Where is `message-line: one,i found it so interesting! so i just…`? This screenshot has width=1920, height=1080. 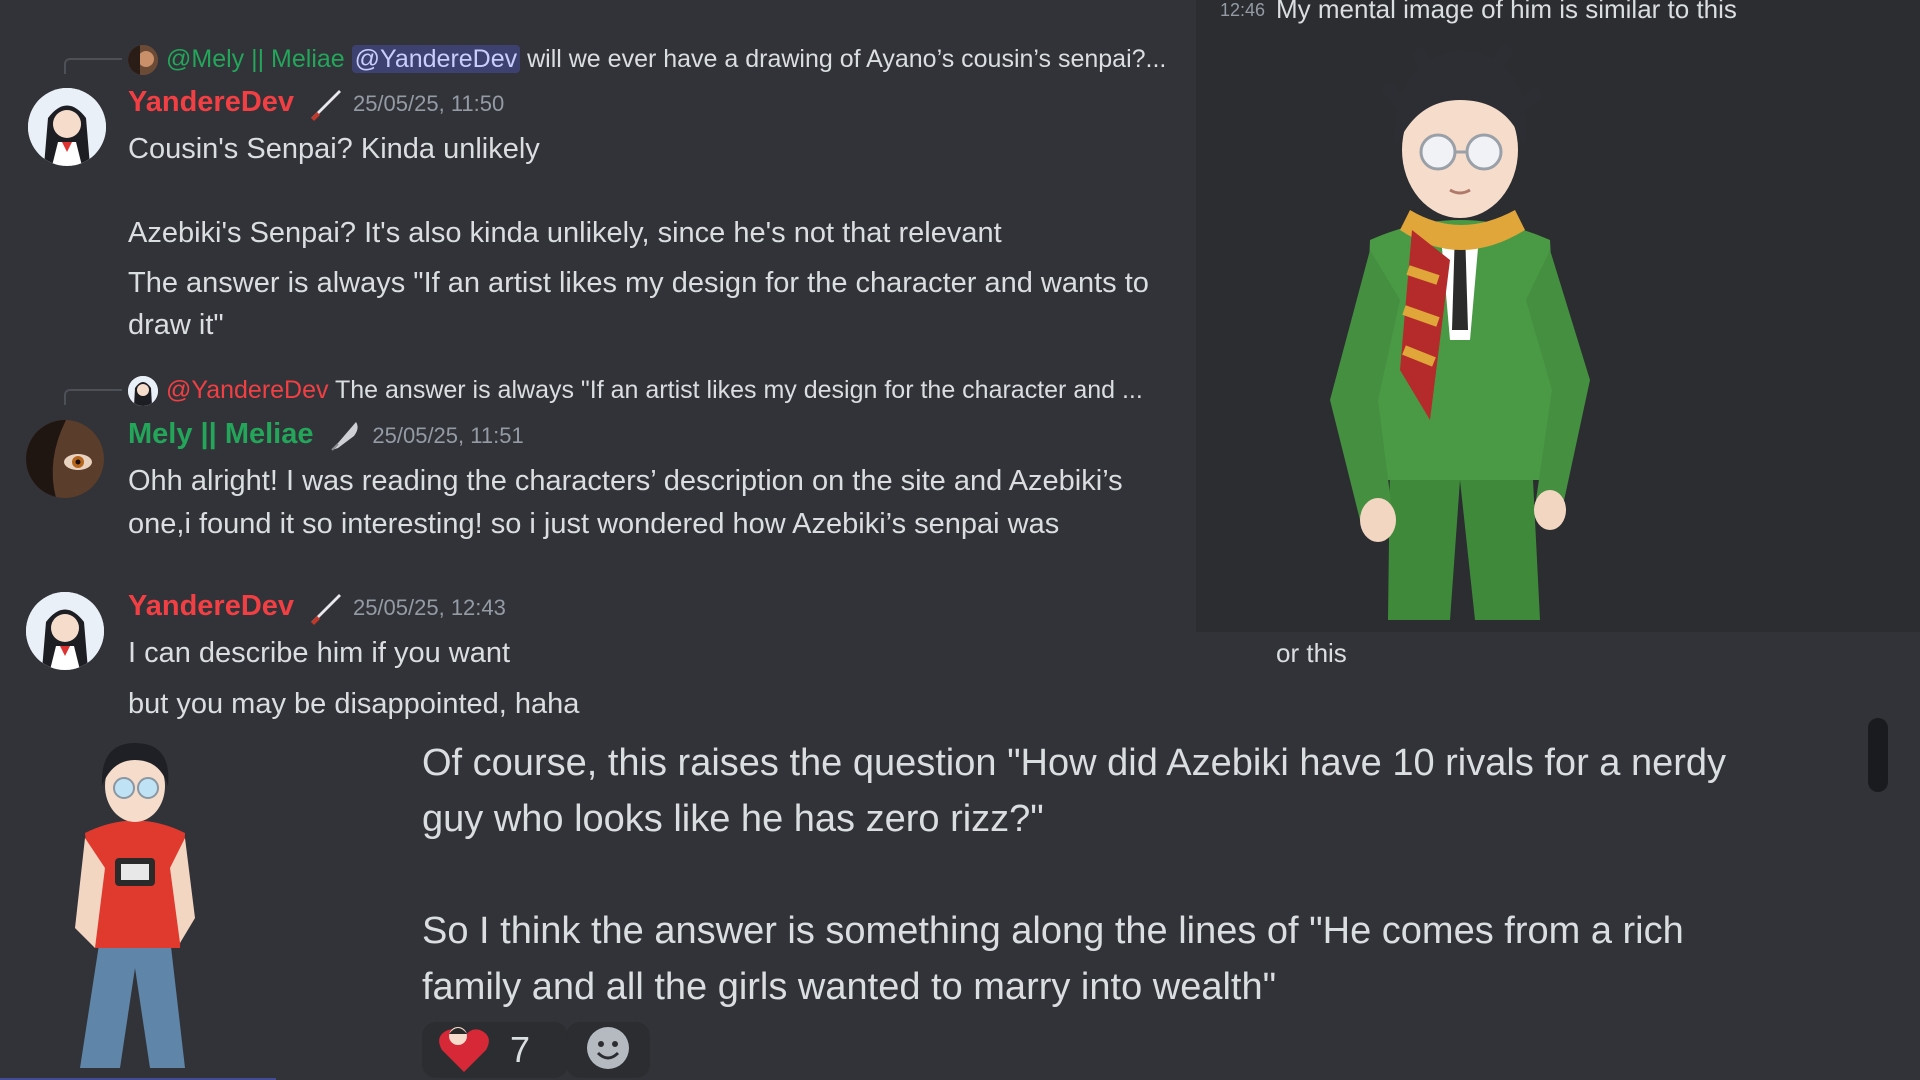
message-line: one,i found it so interesting! so i just… is located at coordinates (594, 524).